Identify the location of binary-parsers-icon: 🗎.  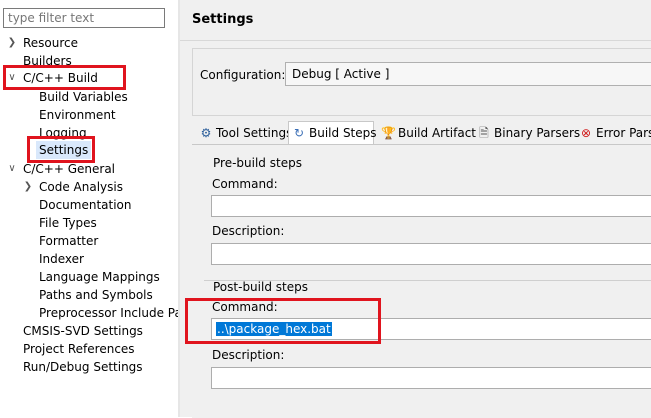
(484, 133).